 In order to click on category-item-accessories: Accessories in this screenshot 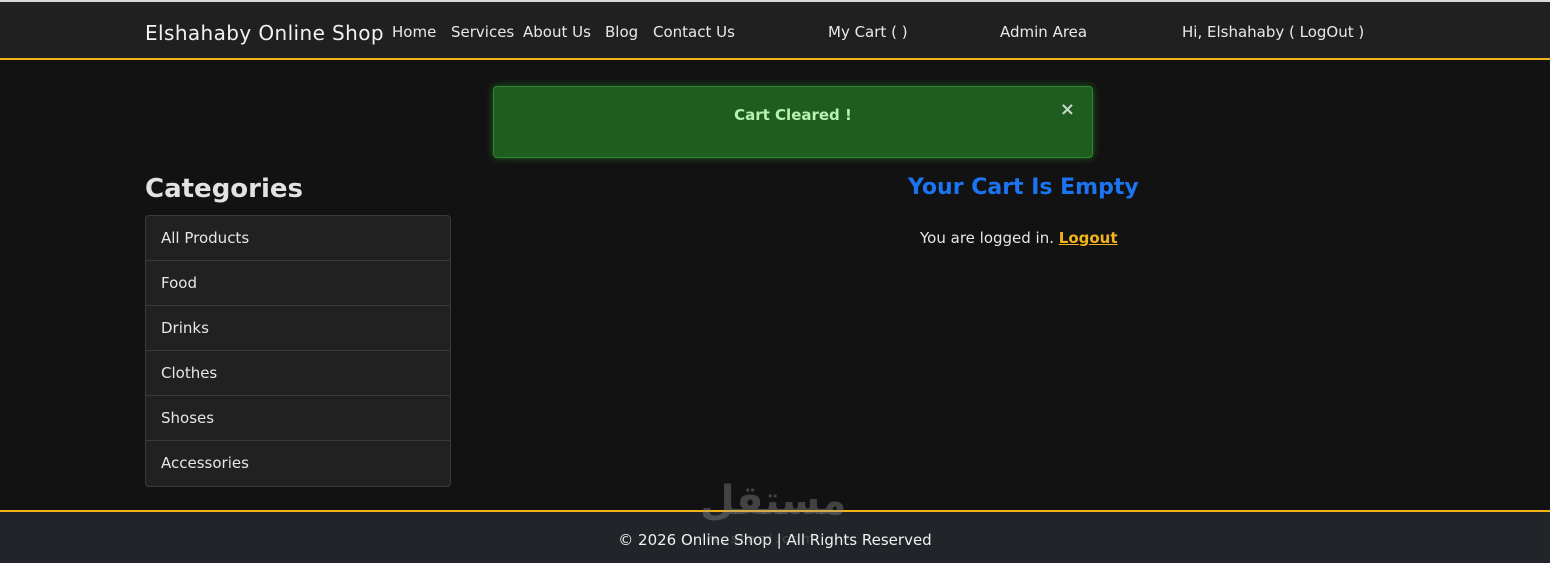, I will do `click(298, 463)`.